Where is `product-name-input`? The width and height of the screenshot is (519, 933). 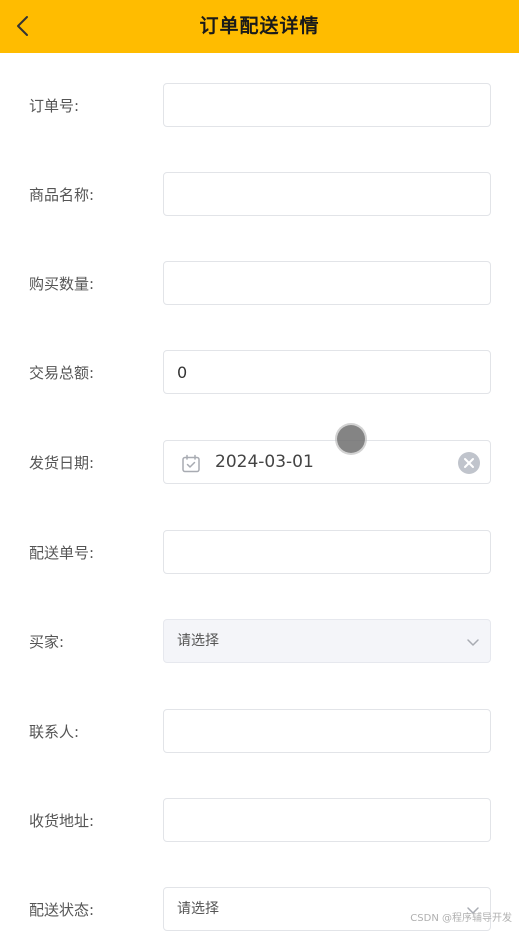
product-name-input is located at coordinates (327, 194).